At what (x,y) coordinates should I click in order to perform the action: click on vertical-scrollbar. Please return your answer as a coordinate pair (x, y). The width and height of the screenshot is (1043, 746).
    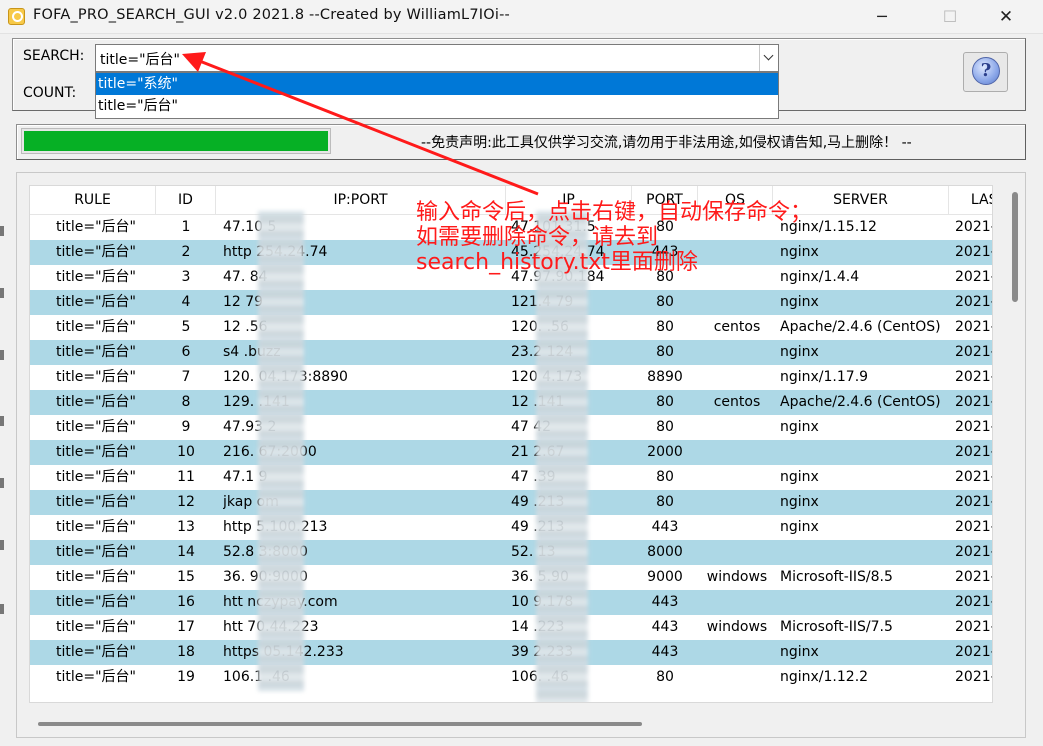
    Looking at the image, I should click on (1015, 247).